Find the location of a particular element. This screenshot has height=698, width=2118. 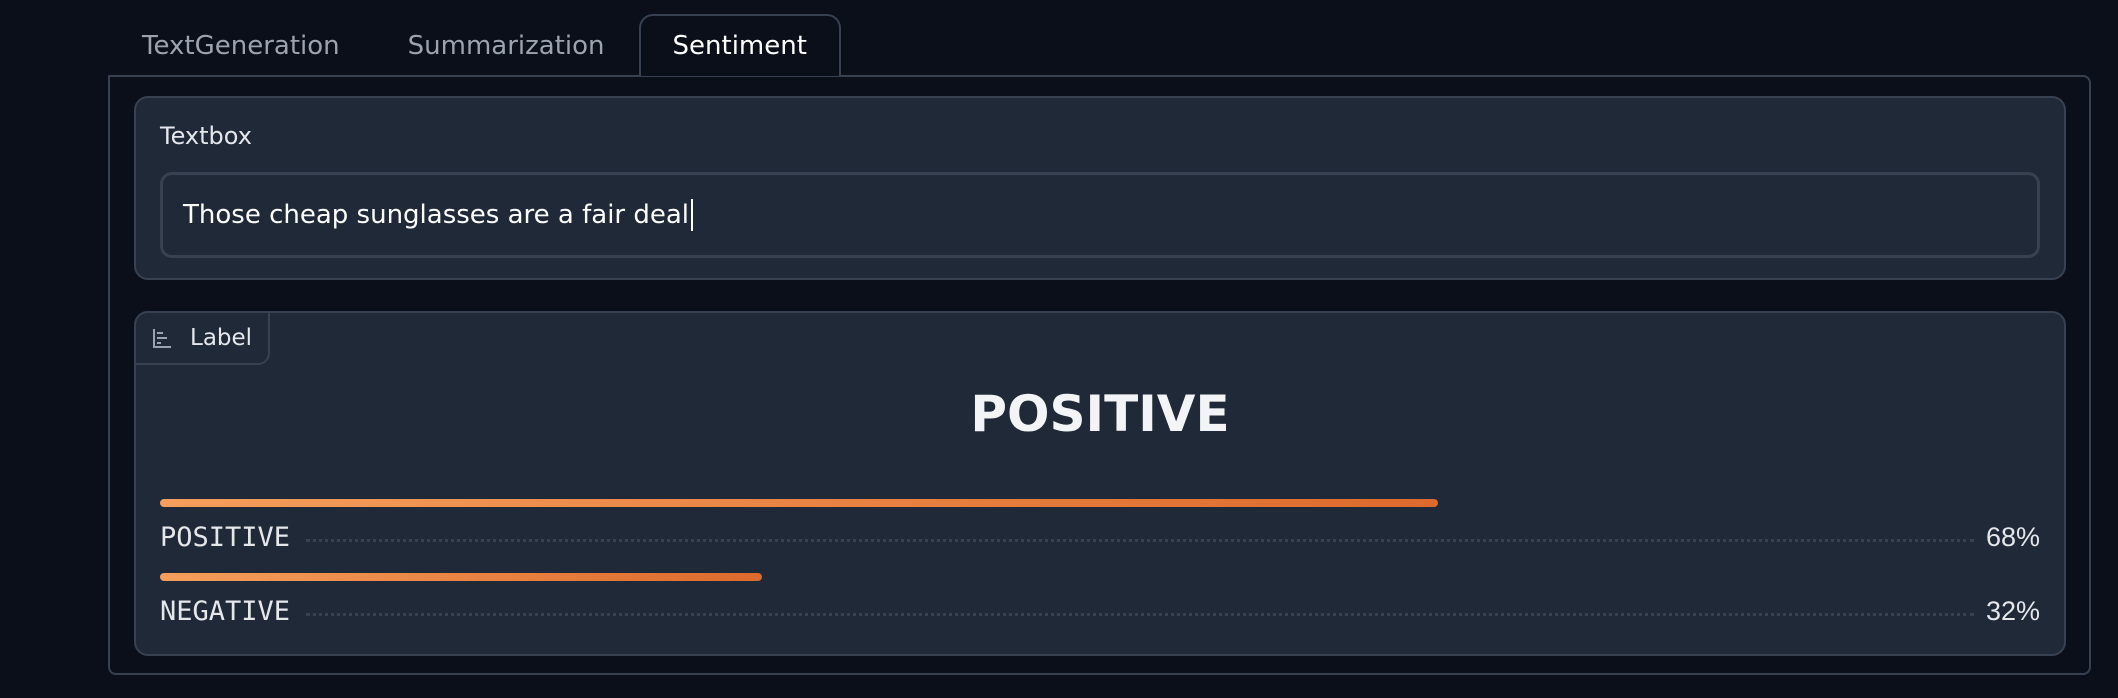

bar-chart-icon is located at coordinates (162, 338).